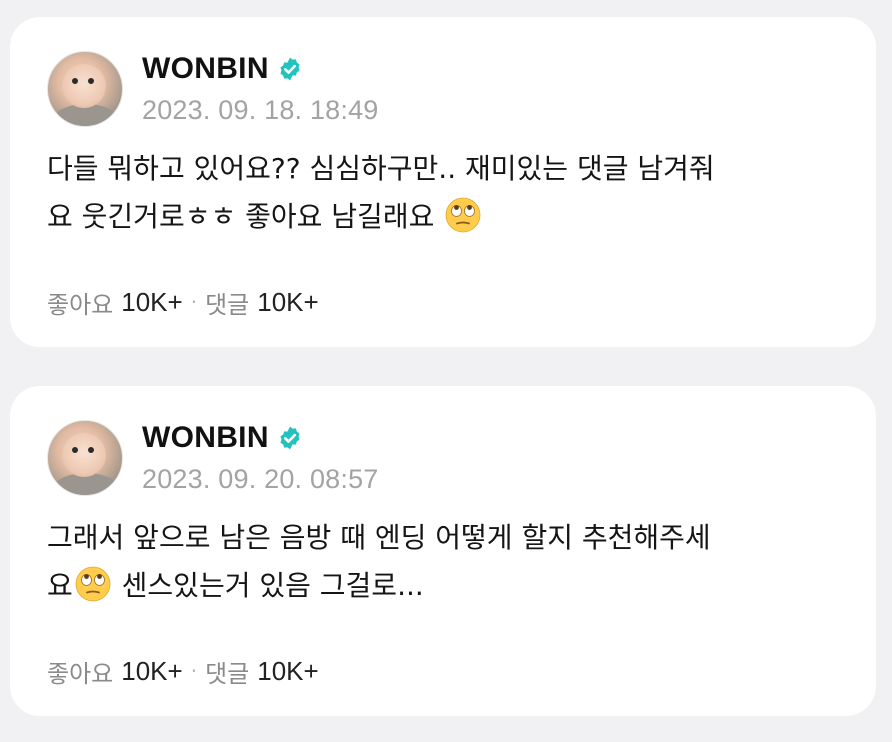  What do you see at coordinates (241, 216) in the screenshot?
I see `post-text-line-content: 요 웃긴거로ㅎㅎ 좋아요 남길래요` at bounding box center [241, 216].